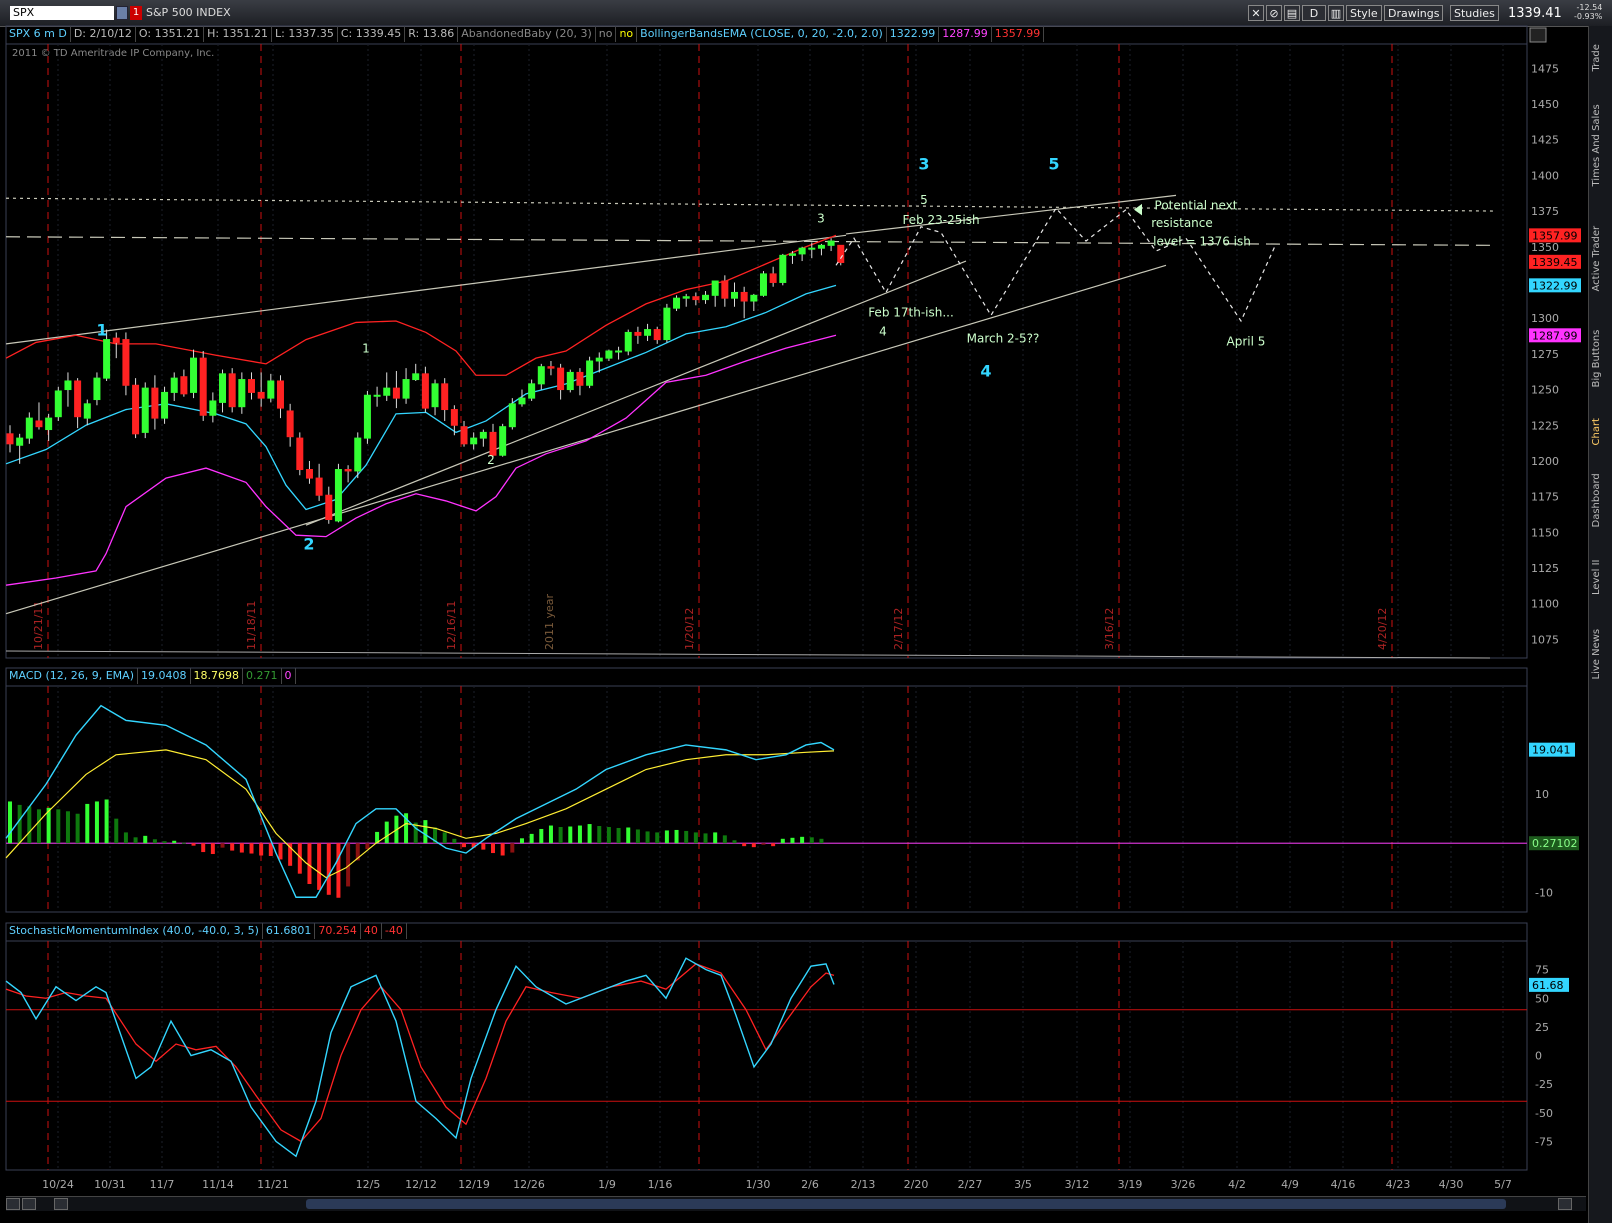  What do you see at coordinates (61, 1204) in the screenshot?
I see `fit-icon` at bounding box center [61, 1204].